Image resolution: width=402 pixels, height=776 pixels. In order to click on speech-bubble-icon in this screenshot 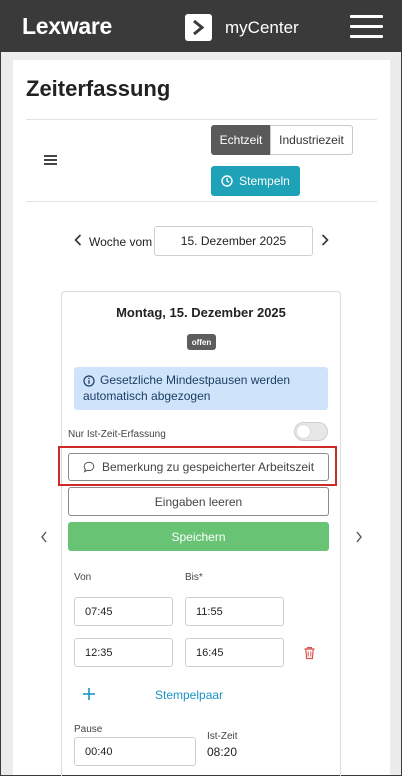, I will do `click(89, 467)`.